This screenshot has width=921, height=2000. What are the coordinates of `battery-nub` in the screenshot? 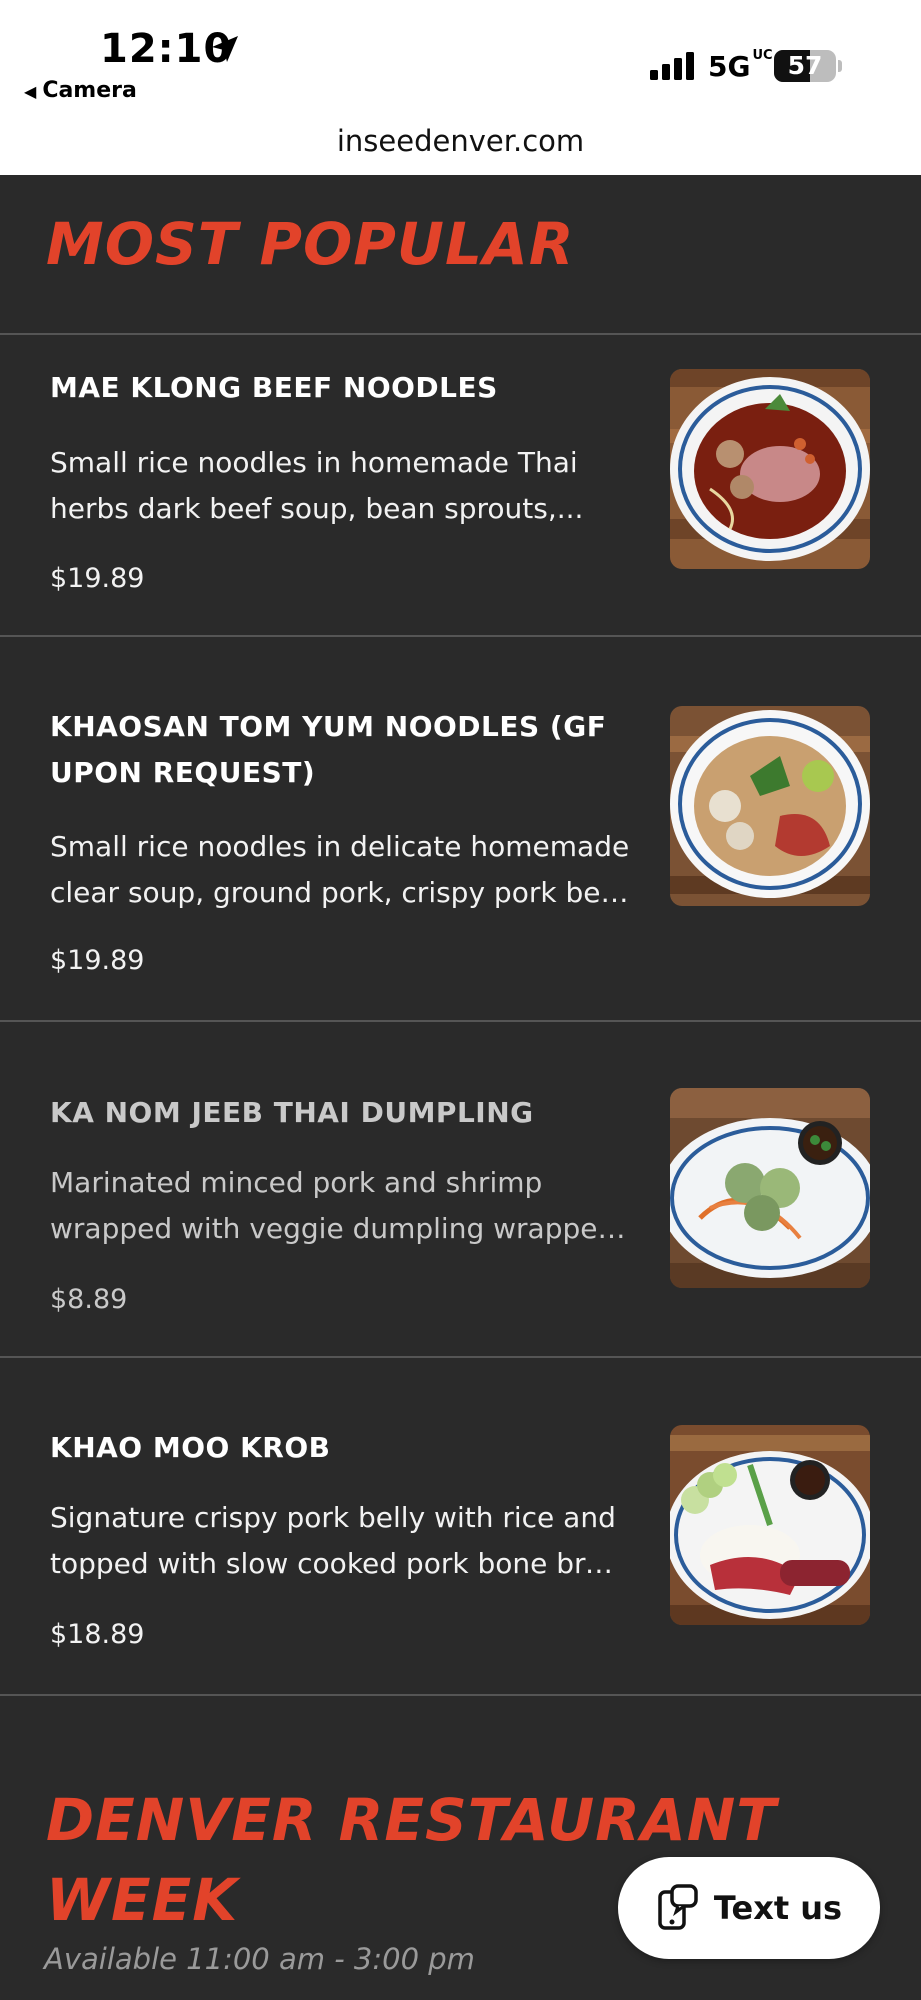 It's located at (840, 66).